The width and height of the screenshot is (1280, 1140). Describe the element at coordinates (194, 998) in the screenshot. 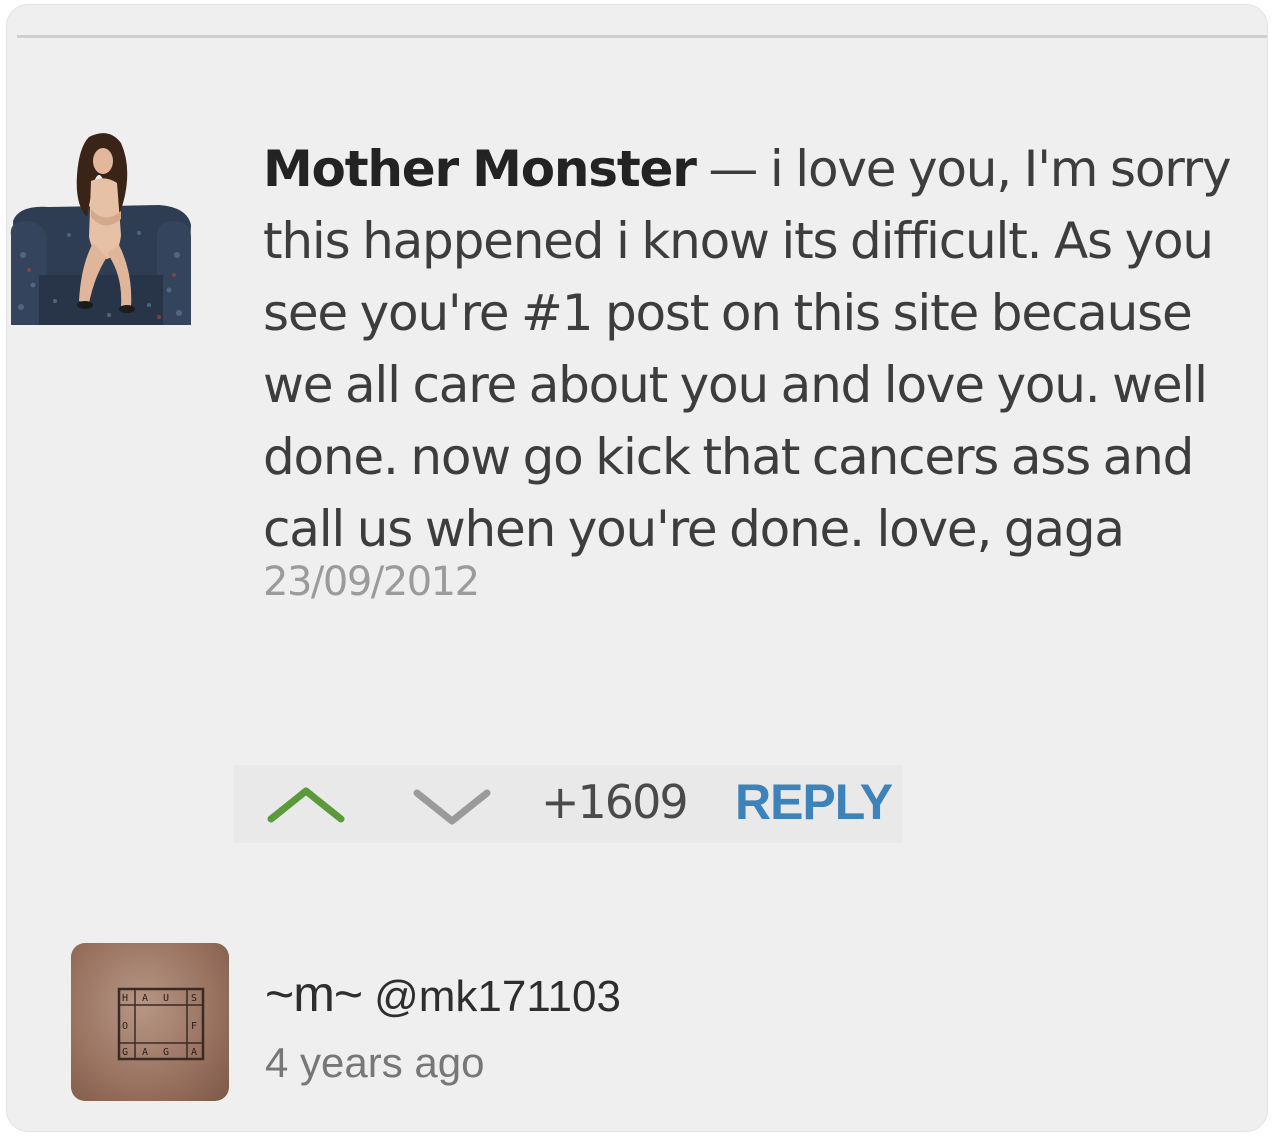

I see `tattoo-letter: S` at that location.